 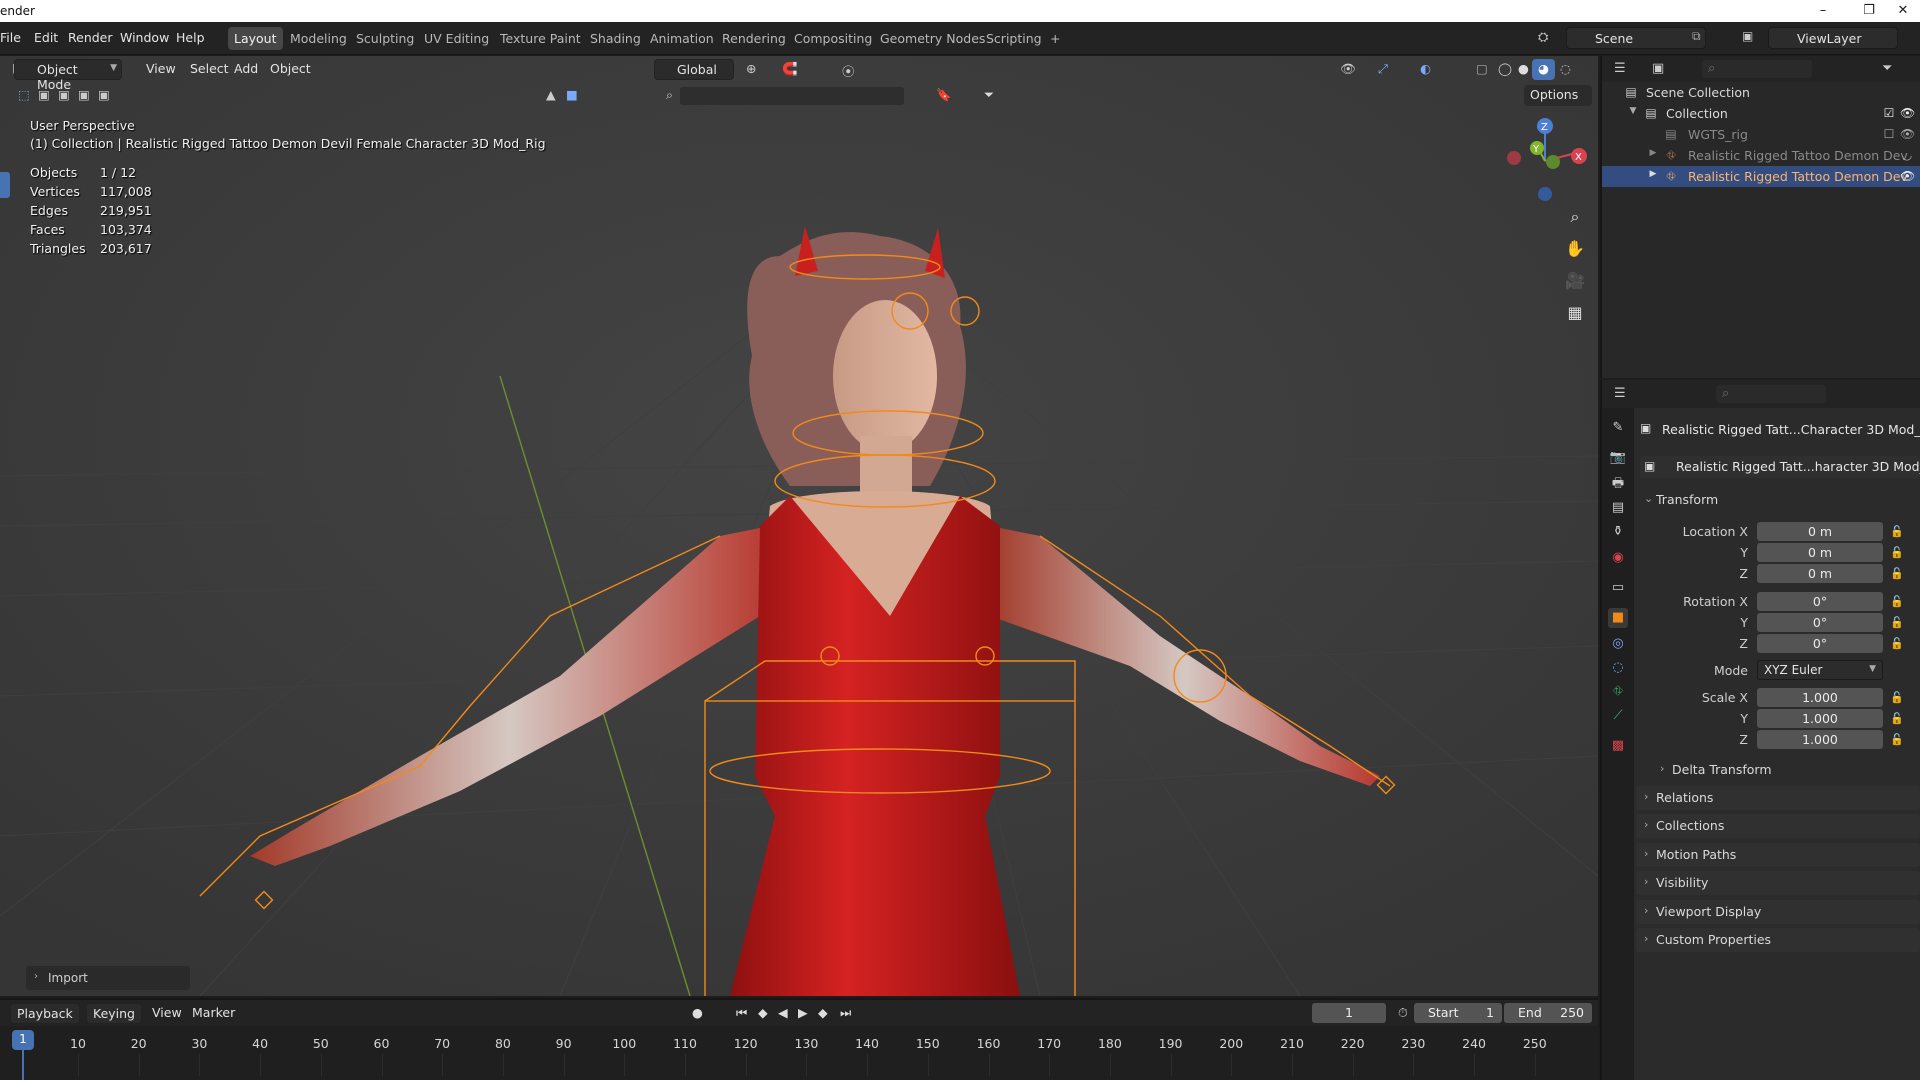 What do you see at coordinates (1403, 1013) in the screenshot?
I see `clock-icon: ⏱` at bounding box center [1403, 1013].